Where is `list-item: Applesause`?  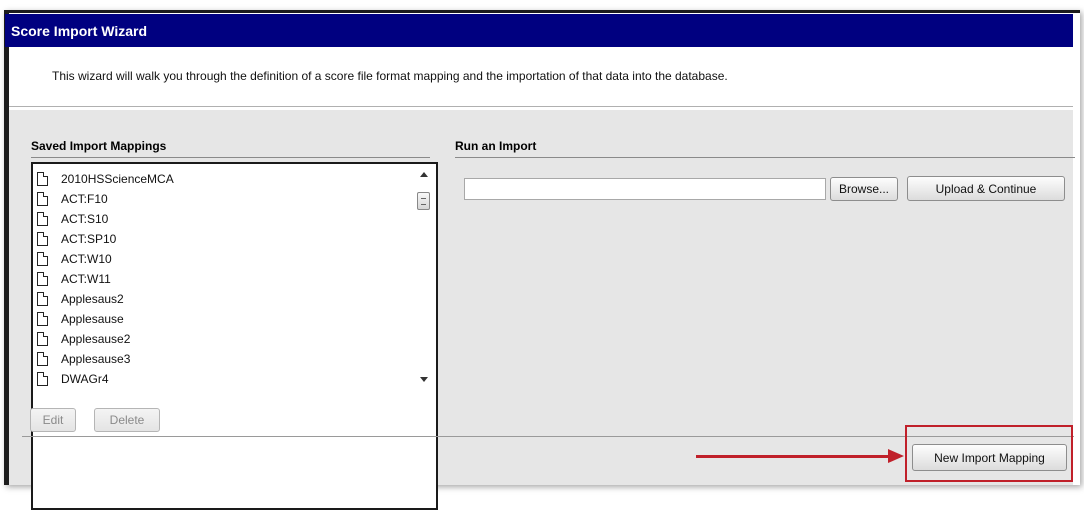 list-item: Applesause is located at coordinates (222, 319).